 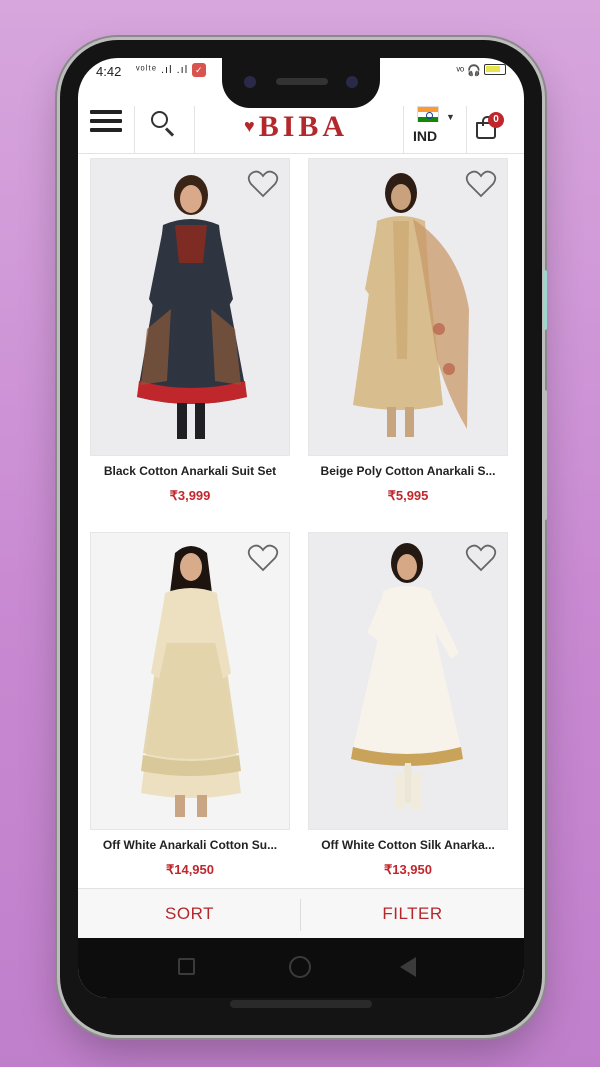 What do you see at coordinates (468, 71) in the screenshot?
I see `volte-headset-icon: ᵛᵒ 🎧` at bounding box center [468, 71].